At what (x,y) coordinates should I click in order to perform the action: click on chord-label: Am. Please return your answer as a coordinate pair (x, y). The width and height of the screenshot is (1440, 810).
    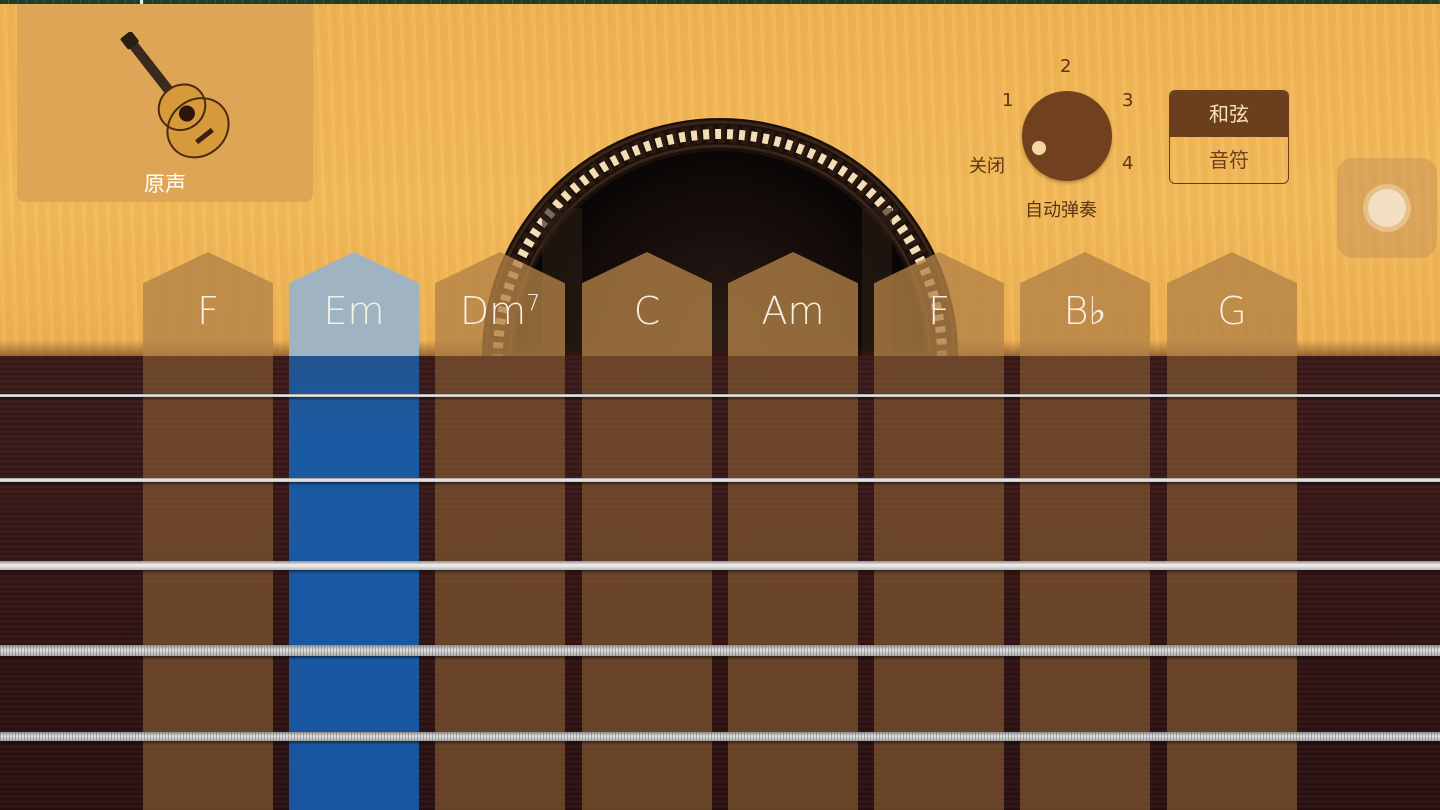
    Looking at the image, I should click on (793, 311).